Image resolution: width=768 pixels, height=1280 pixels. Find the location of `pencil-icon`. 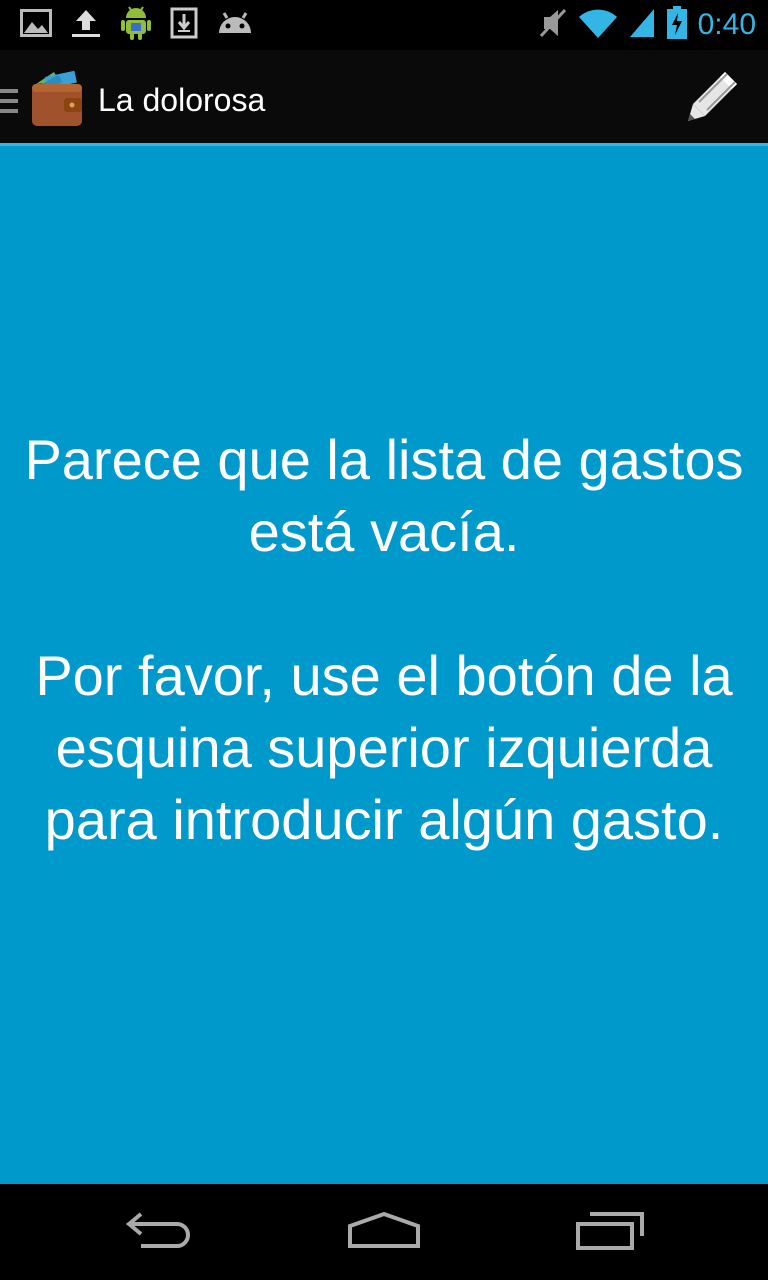

pencil-icon is located at coordinates (713, 98).